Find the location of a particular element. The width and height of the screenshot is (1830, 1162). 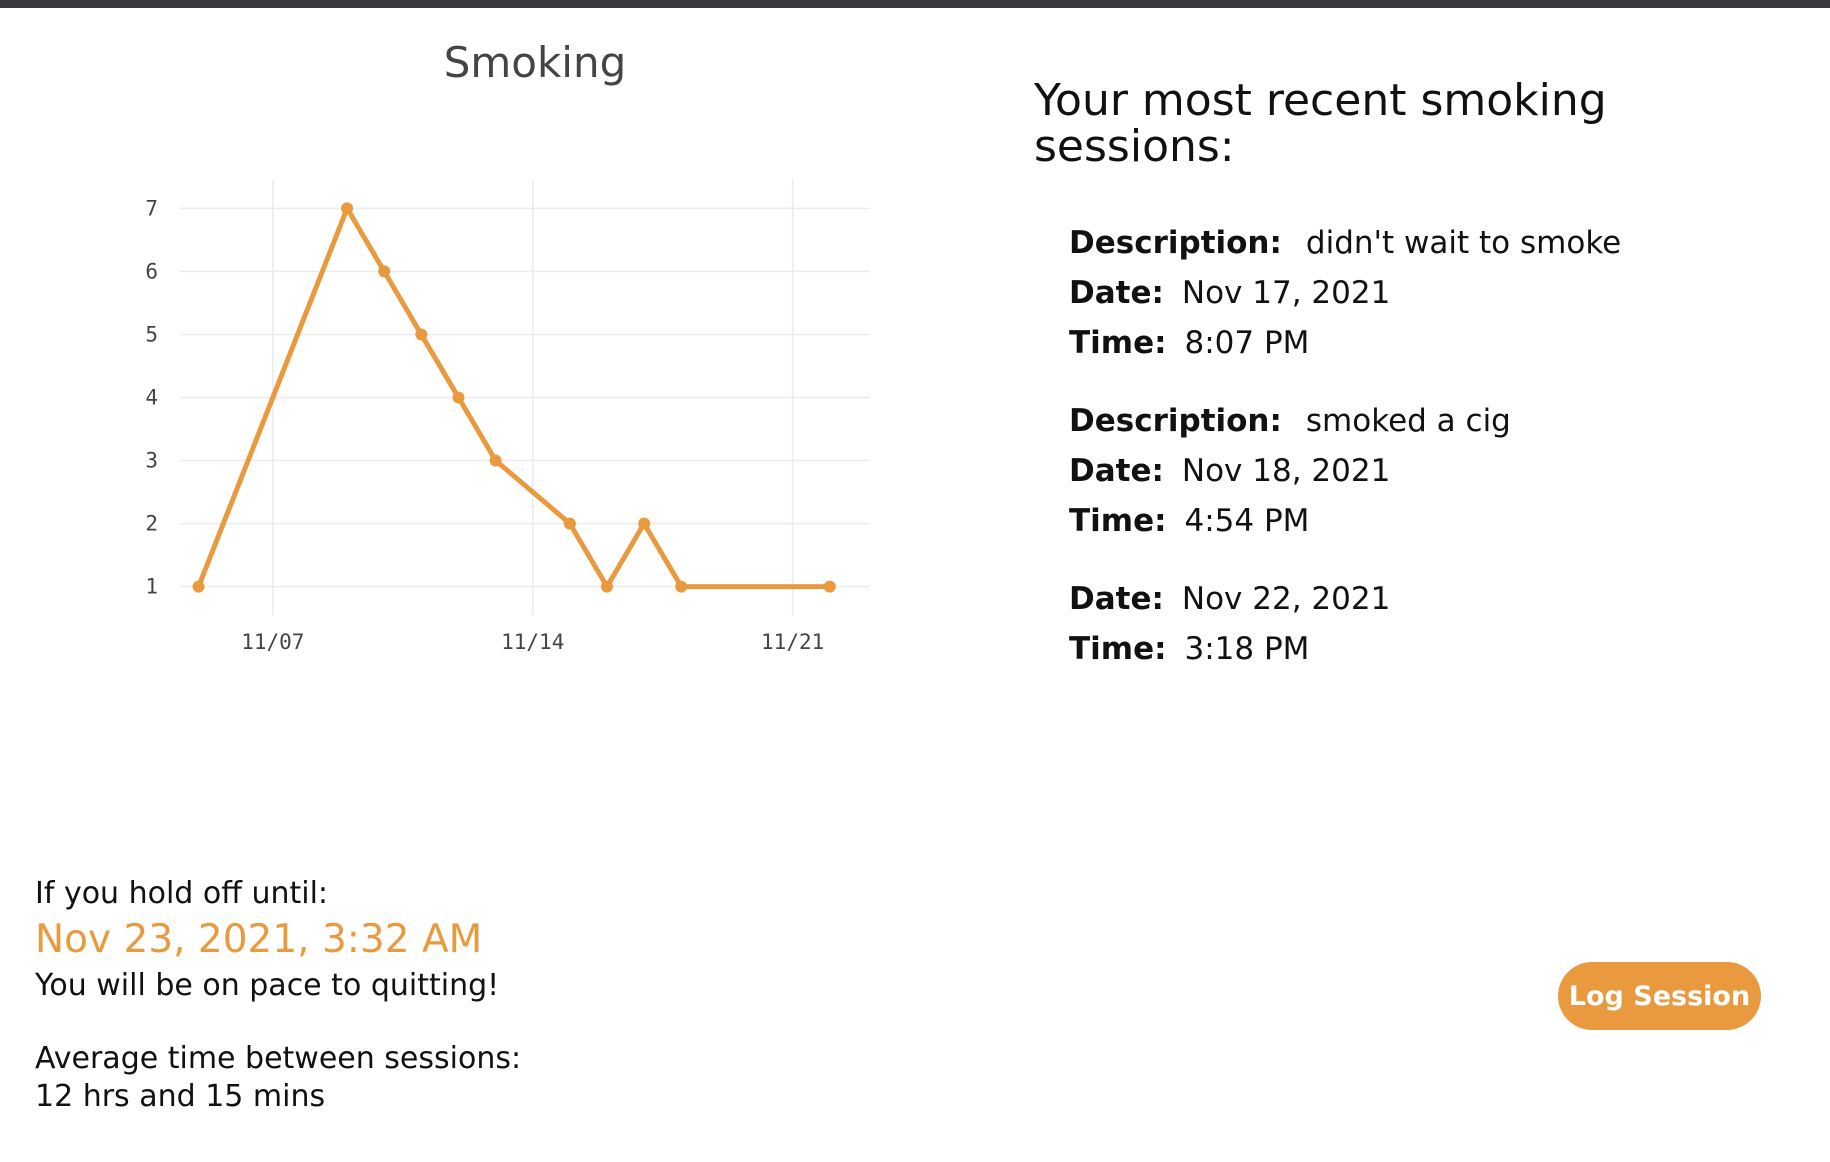

y-tick-label: 5 is located at coordinates (151, 334).